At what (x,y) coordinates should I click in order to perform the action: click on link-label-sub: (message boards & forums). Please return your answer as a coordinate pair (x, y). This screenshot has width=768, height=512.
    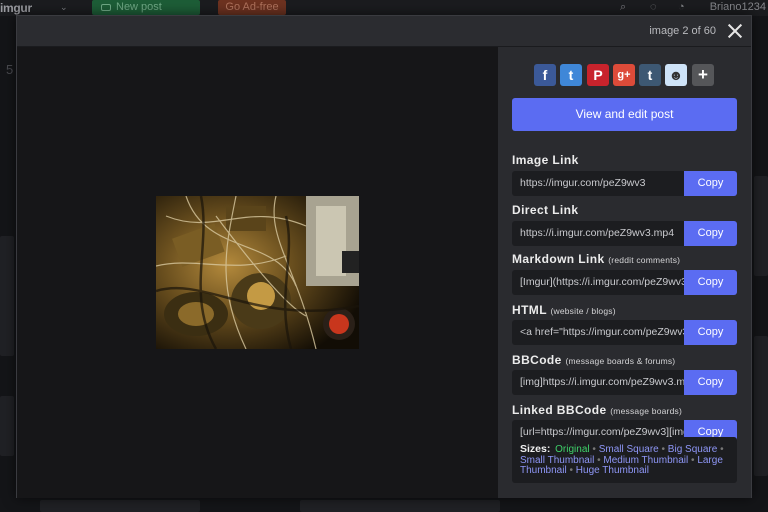
    Looking at the image, I should click on (620, 361).